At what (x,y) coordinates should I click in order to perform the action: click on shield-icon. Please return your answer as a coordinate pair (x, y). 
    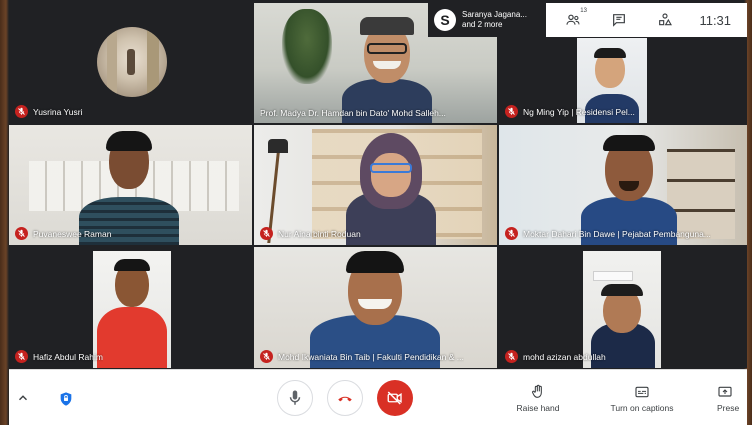
    Looking at the image, I should click on (66, 399).